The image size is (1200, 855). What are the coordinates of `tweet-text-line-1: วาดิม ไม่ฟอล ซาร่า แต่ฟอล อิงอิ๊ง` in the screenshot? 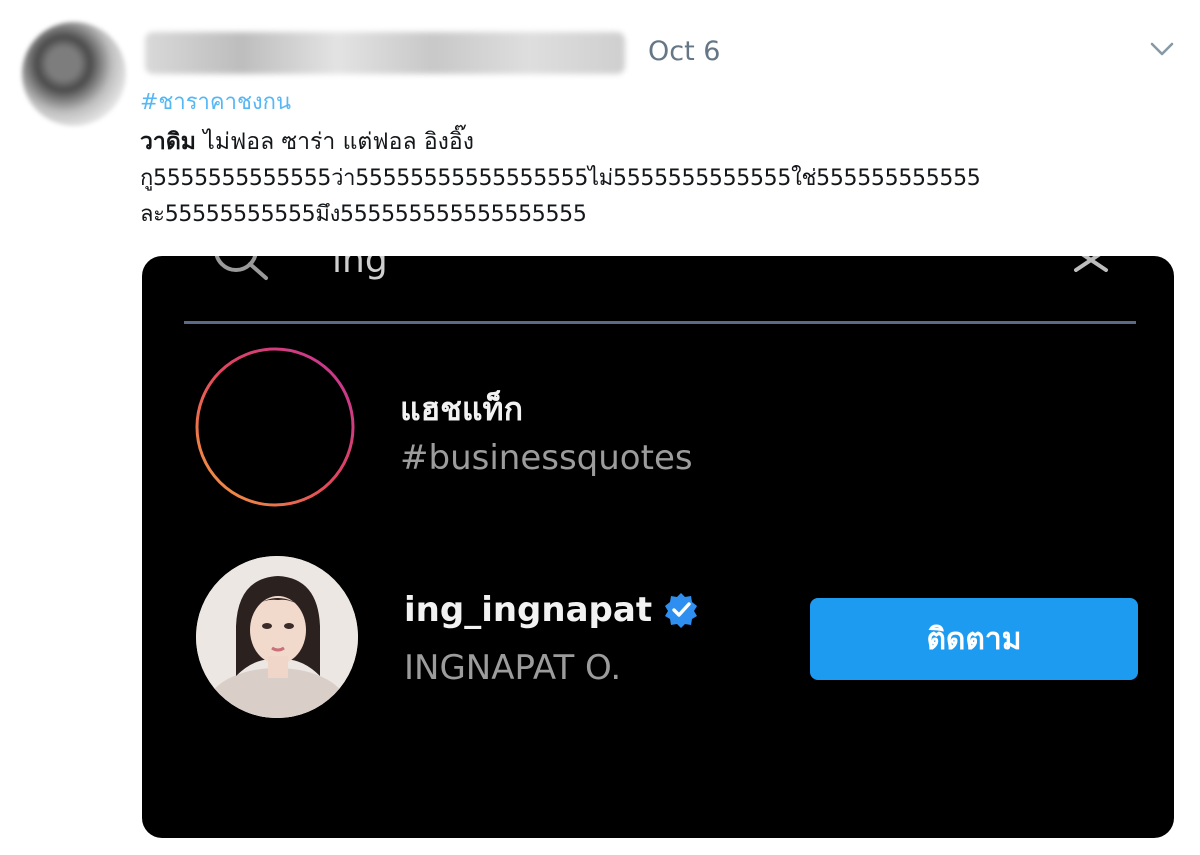 It's located at (307, 142).